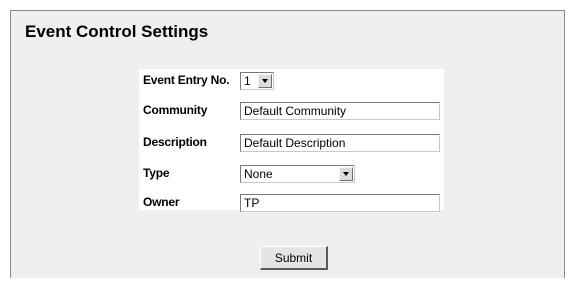 The height and width of the screenshot is (283, 571). I want to click on description-input, so click(340, 143).